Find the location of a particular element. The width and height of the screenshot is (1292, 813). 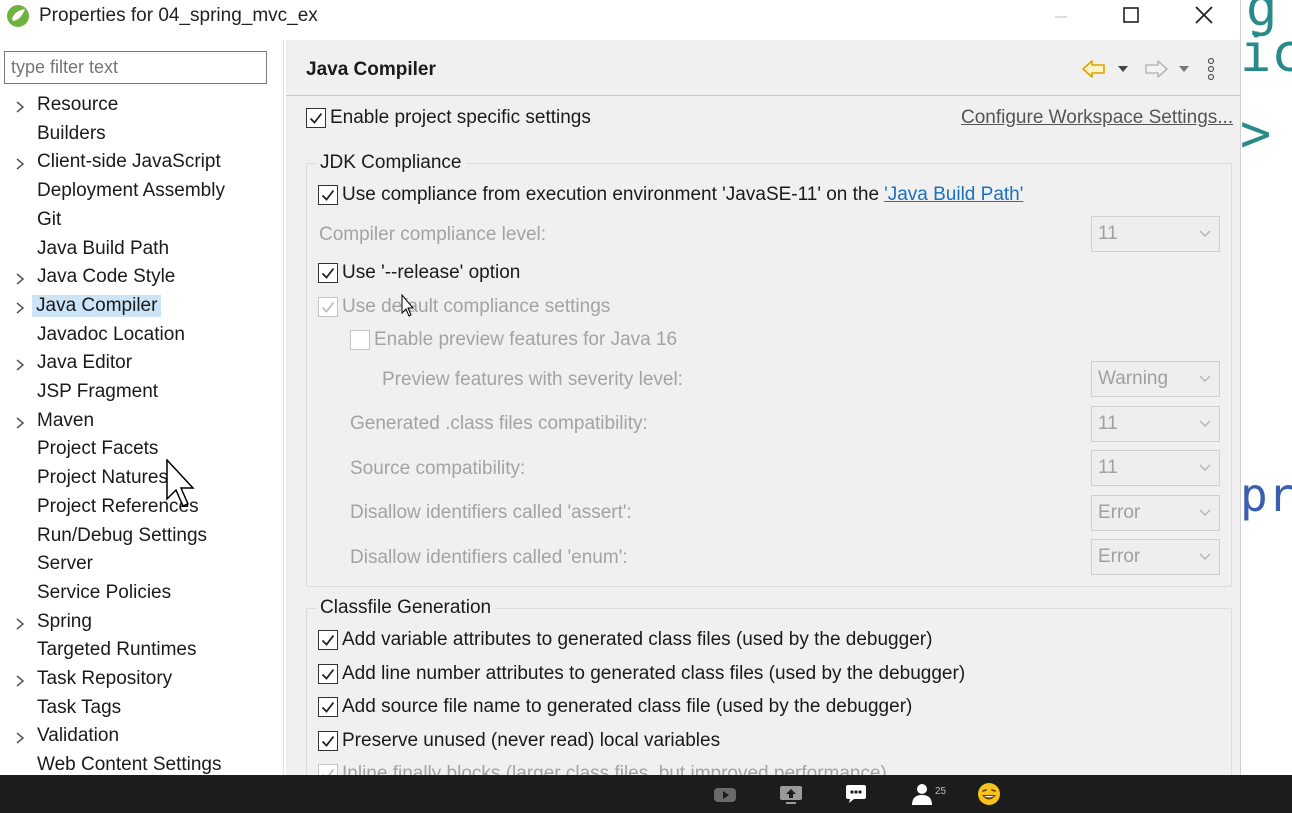

tree-item-project-natures: Project Natures is located at coordinates (142, 479).